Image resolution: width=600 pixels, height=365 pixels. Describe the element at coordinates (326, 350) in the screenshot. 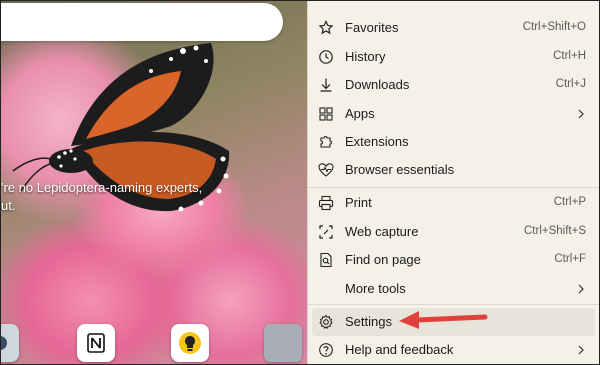

I see `help-icon` at that location.